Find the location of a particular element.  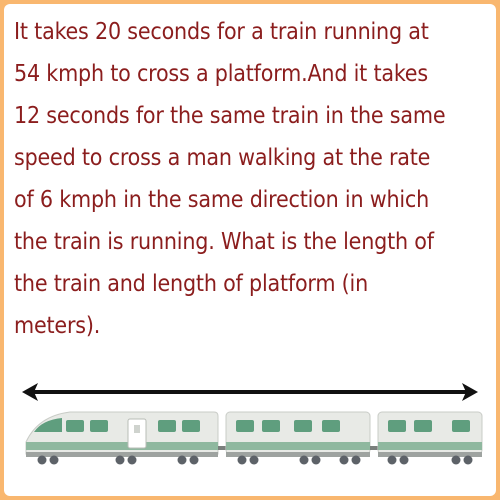

question-line: meters). is located at coordinates (57, 326).